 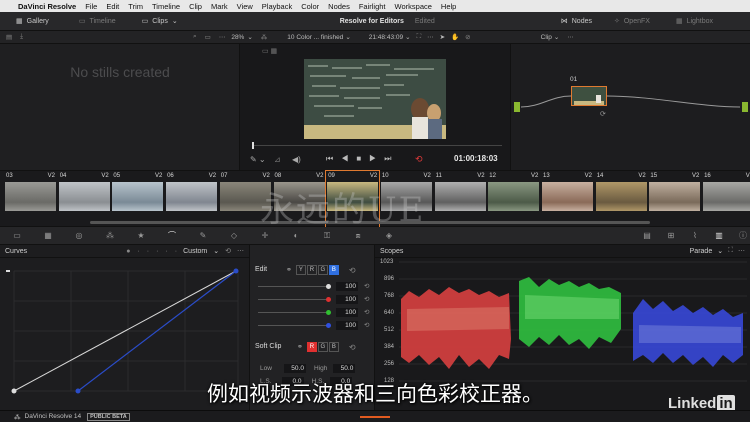 What do you see at coordinates (97, 21) in the screenshot?
I see `timeline-button: ▭ Timeline` at bounding box center [97, 21].